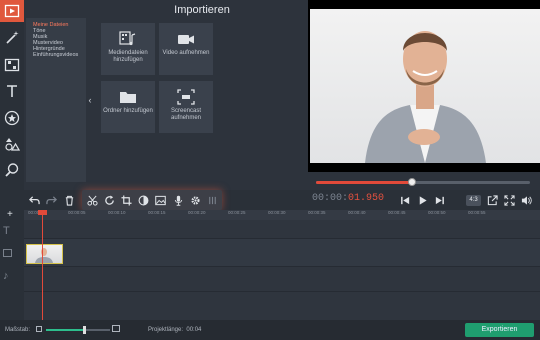  What do you see at coordinates (6, 276) in the screenshot?
I see `music-track-icon: ♪` at bounding box center [6, 276].